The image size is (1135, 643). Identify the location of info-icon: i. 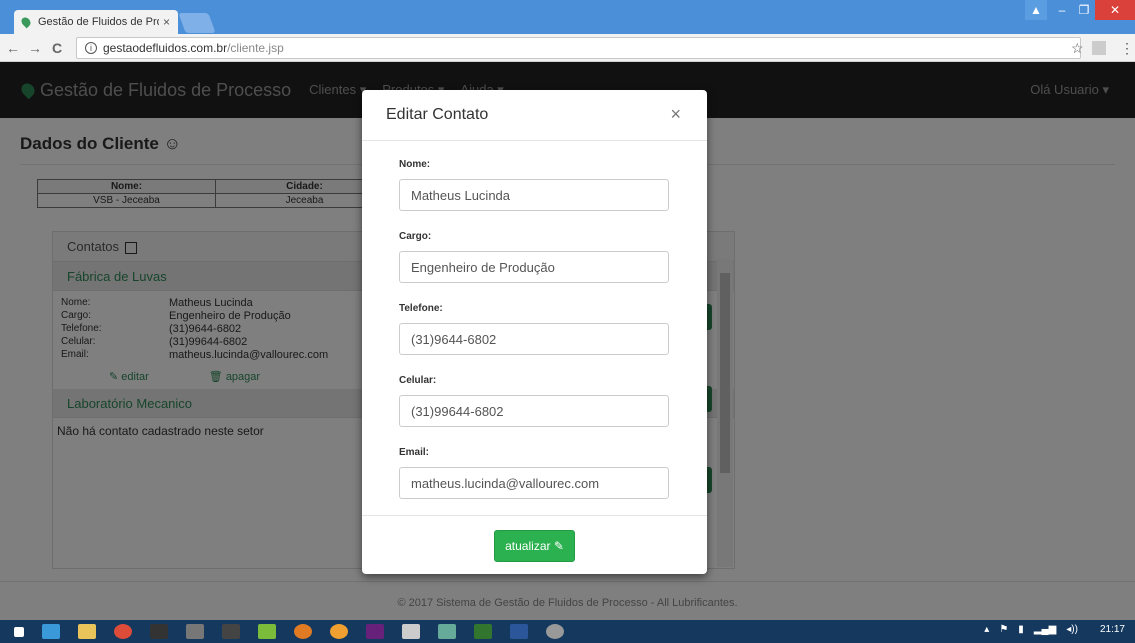
(91, 48).